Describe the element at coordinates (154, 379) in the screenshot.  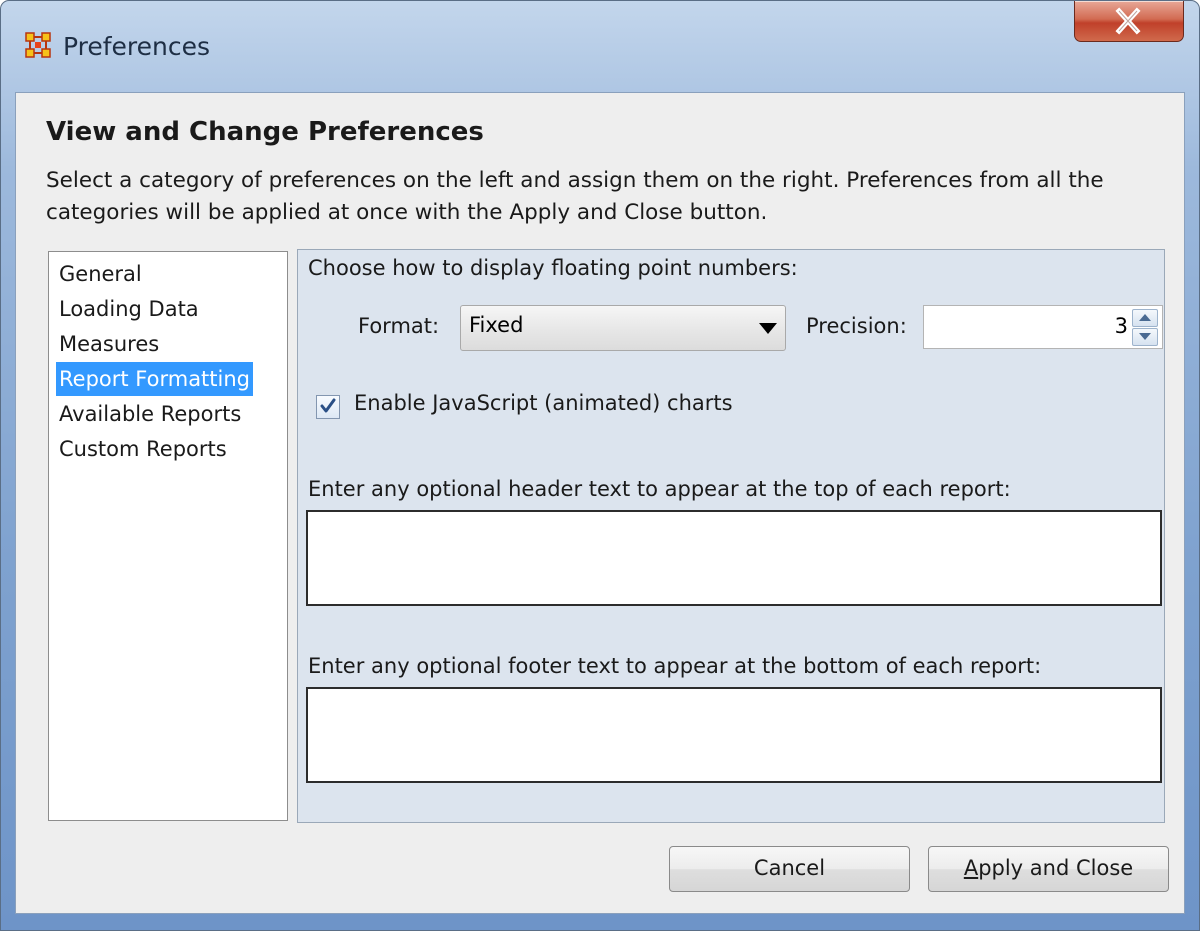
I see `category-item-report-formatting: Report Formatting` at that location.